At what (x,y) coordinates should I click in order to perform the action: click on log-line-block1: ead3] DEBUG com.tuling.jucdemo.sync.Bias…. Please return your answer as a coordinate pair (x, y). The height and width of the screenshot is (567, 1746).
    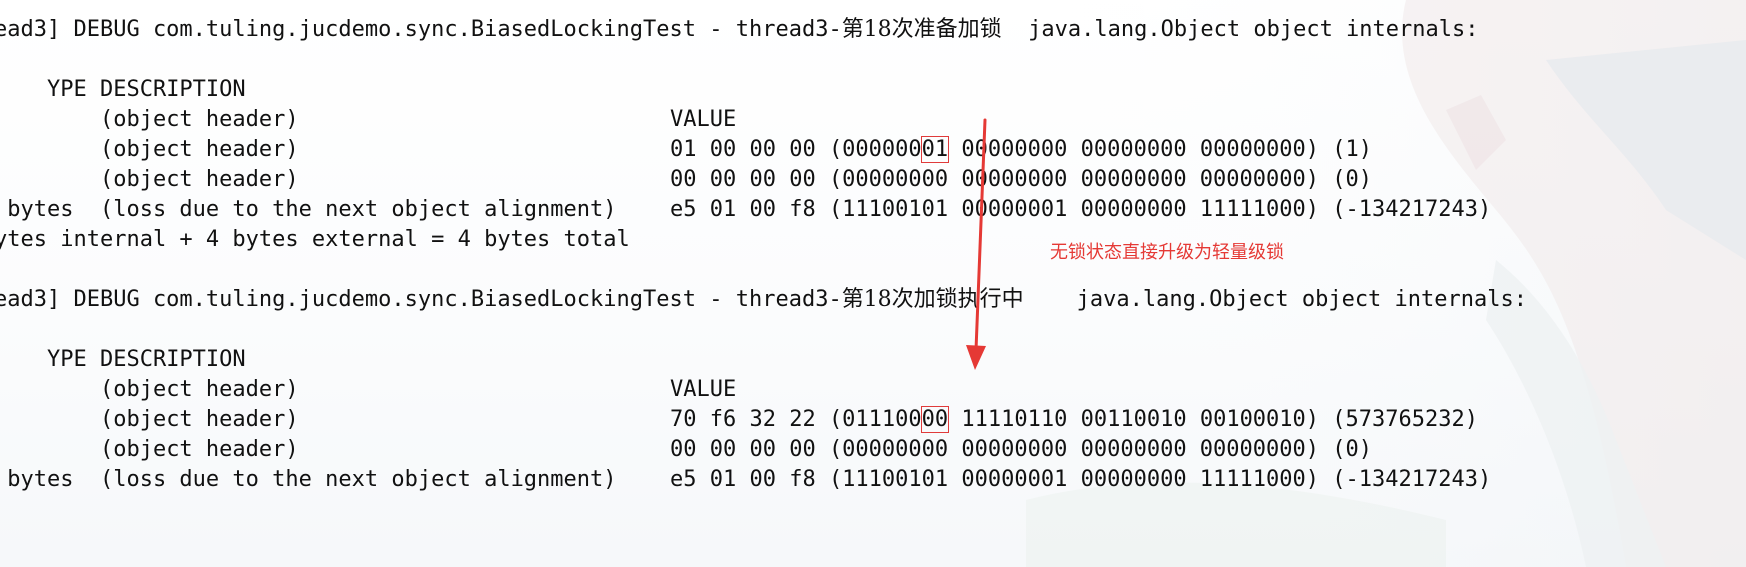
    Looking at the image, I should click on (739, 30).